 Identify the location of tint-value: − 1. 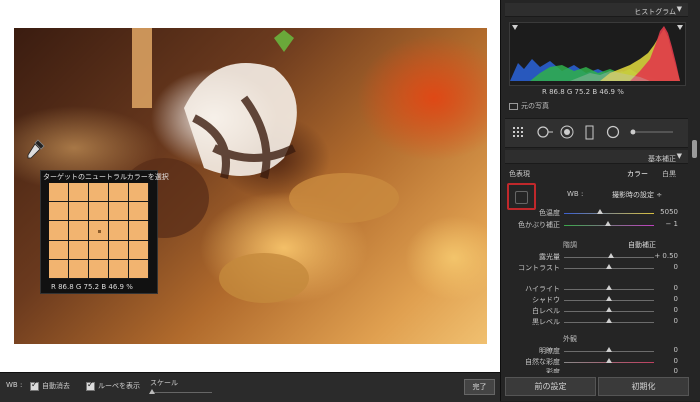
(663, 224).